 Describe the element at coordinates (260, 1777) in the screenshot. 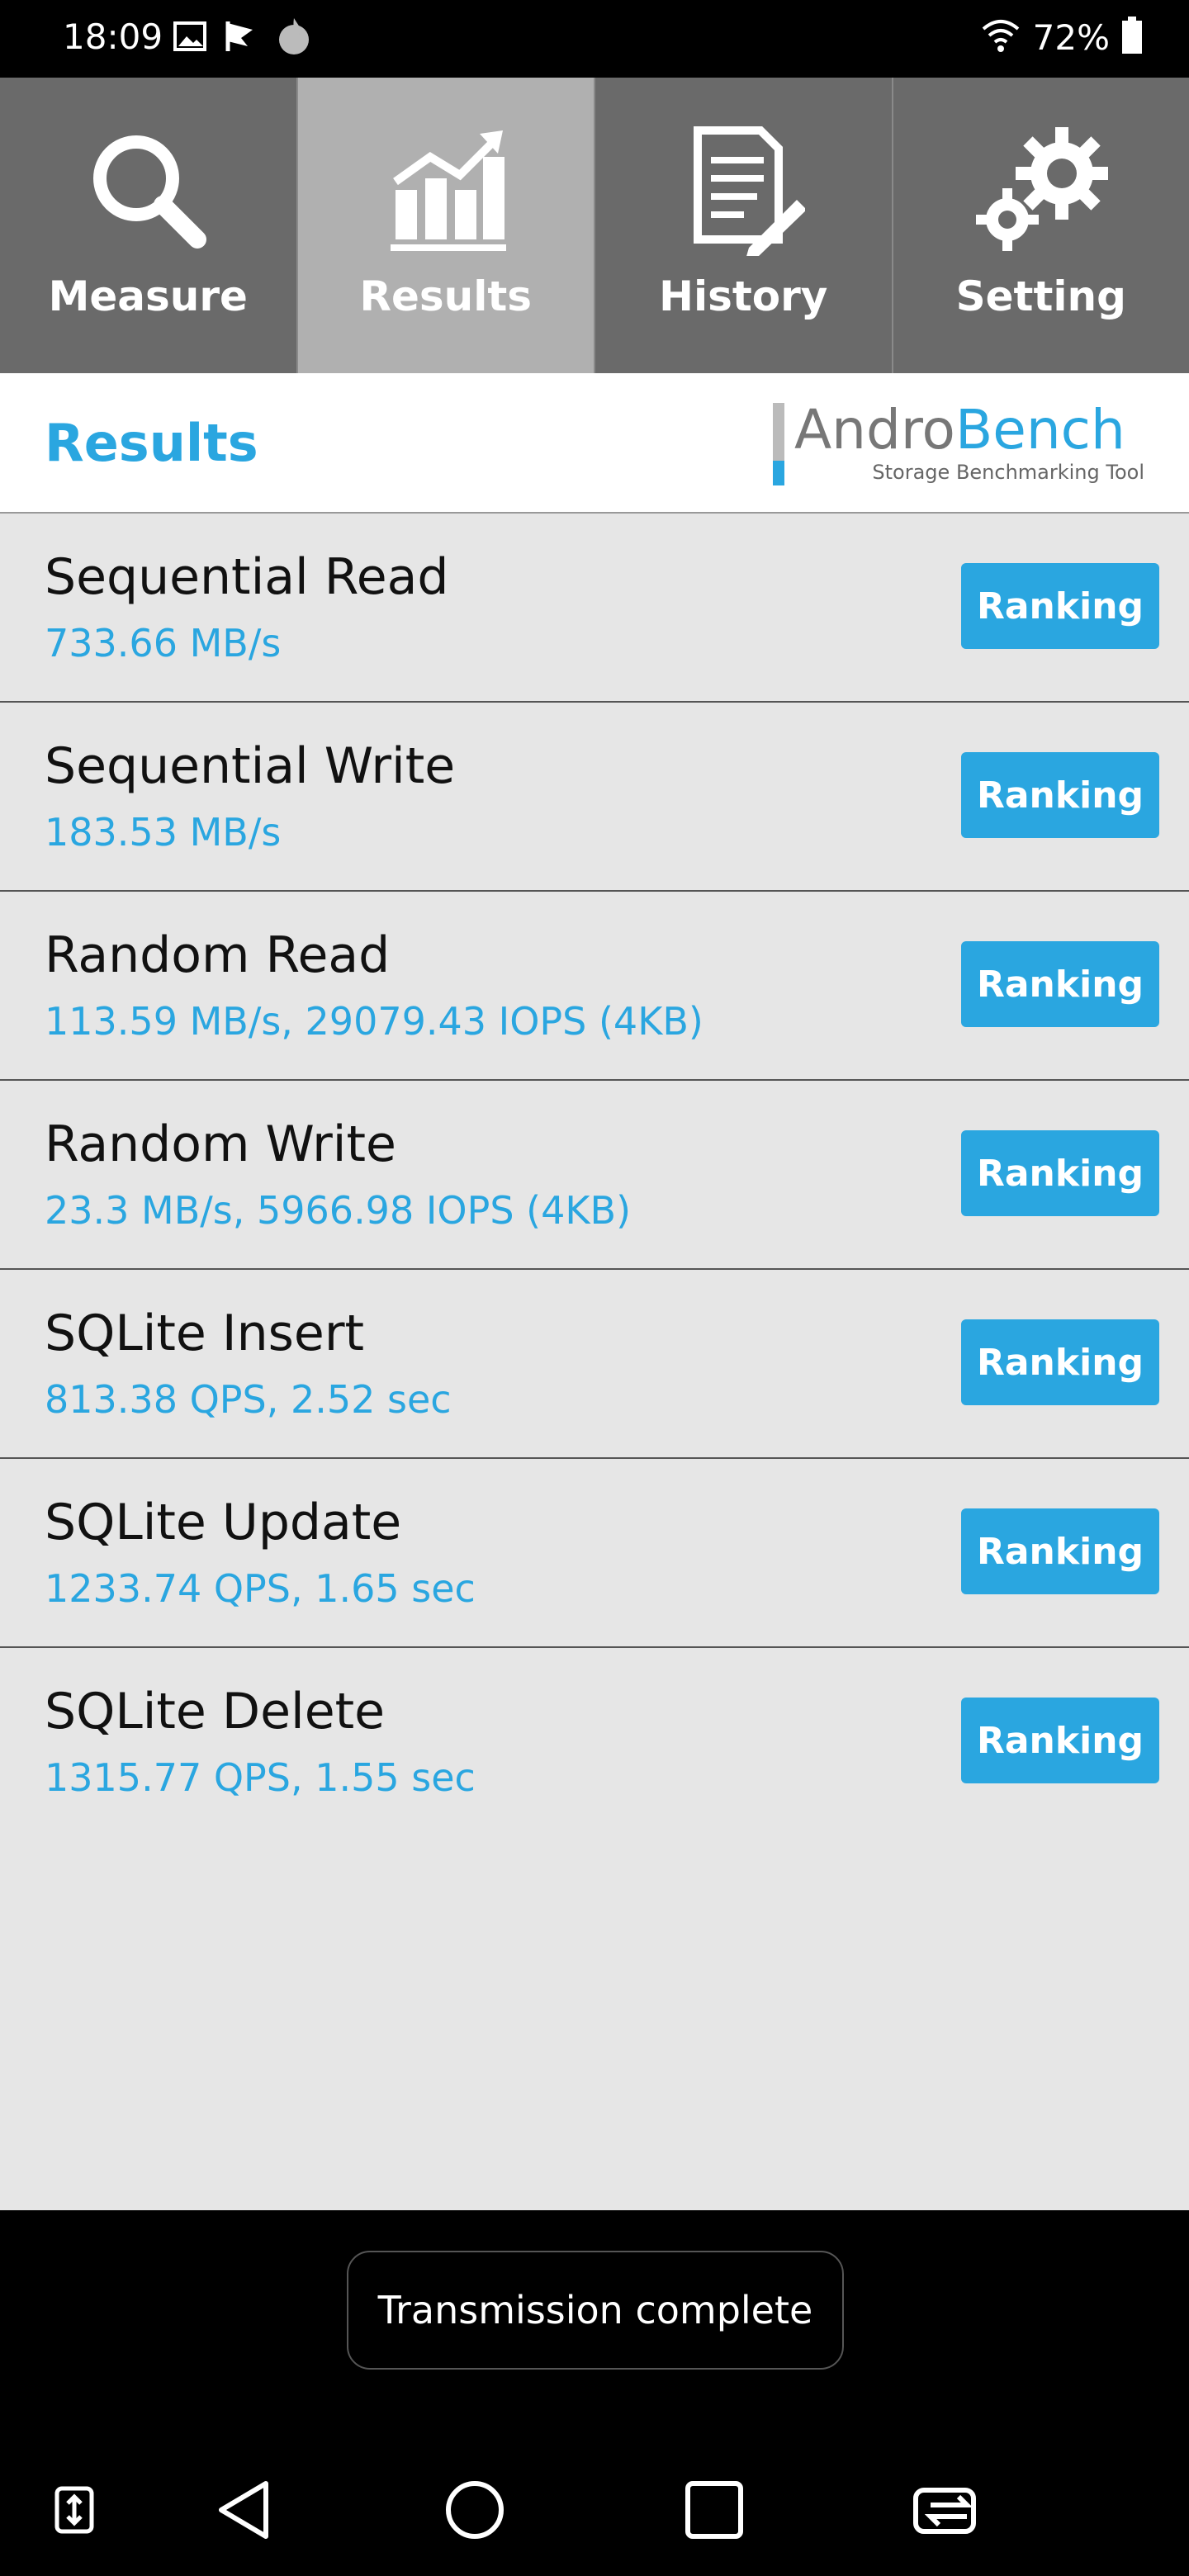

I see `result-value: 1315.77 QPS, 1.55 sec` at that location.